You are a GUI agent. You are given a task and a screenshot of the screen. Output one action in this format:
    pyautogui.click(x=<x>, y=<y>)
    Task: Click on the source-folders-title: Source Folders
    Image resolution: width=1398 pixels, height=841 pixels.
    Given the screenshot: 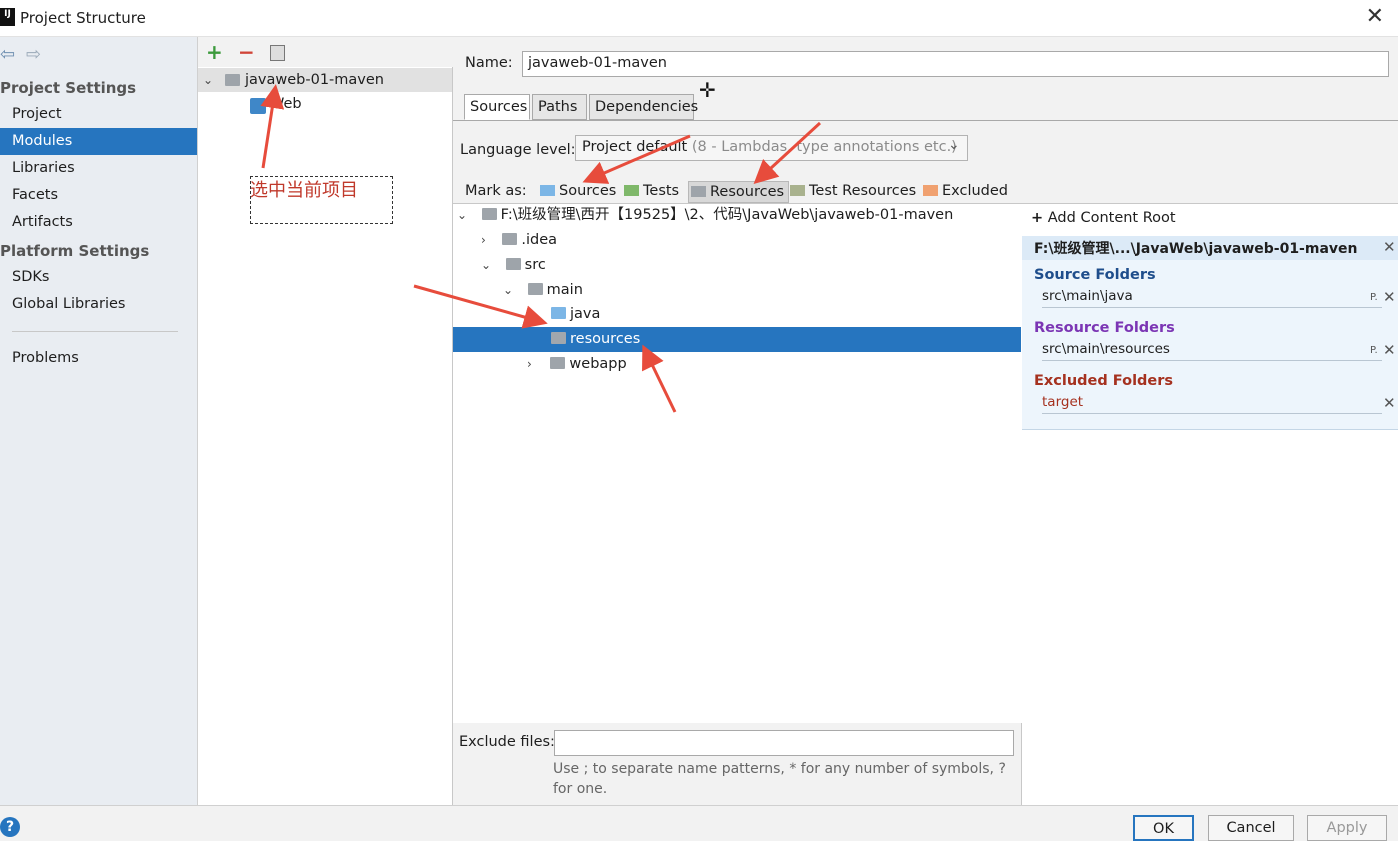 What is the action you would take?
    pyautogui.click(x=1095, y=275)
    